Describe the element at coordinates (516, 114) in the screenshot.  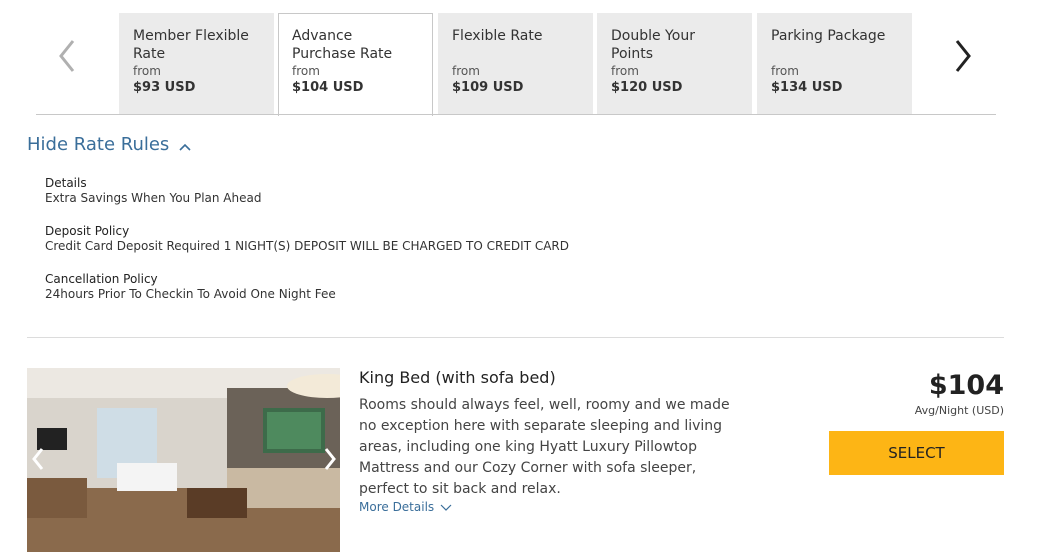
I see `tabs-divider` at that location.